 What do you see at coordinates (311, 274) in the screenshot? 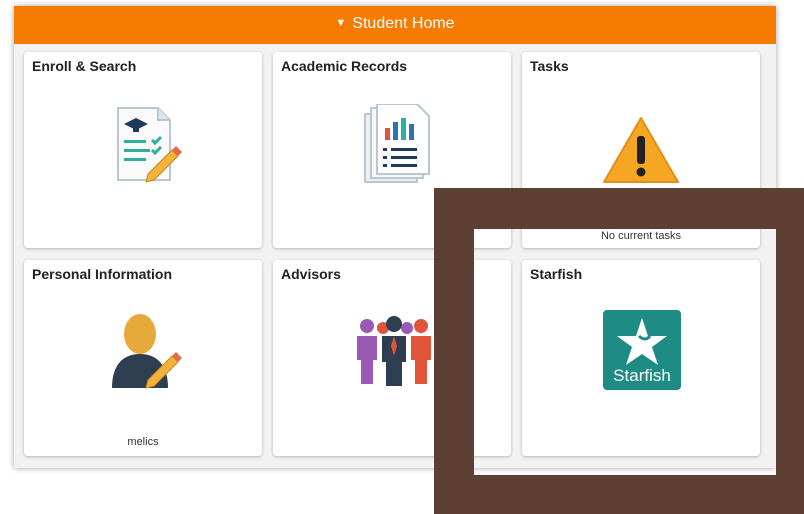
I see `tile-title: Advisors` at bounding box center [311, 274].